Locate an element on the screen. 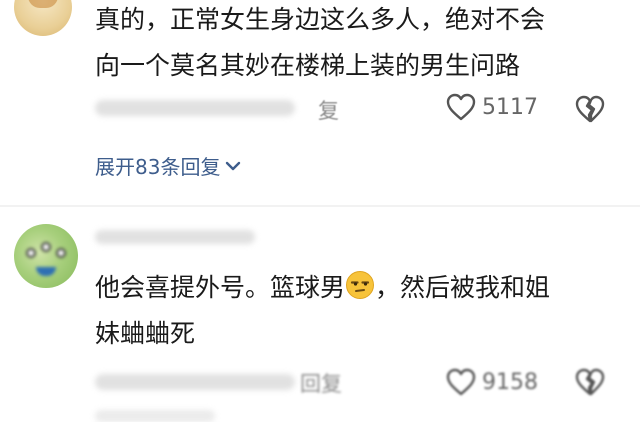 The width and height of the screenshot is (640, 422). like-button: 9158 is located at coordinates (492, 382).